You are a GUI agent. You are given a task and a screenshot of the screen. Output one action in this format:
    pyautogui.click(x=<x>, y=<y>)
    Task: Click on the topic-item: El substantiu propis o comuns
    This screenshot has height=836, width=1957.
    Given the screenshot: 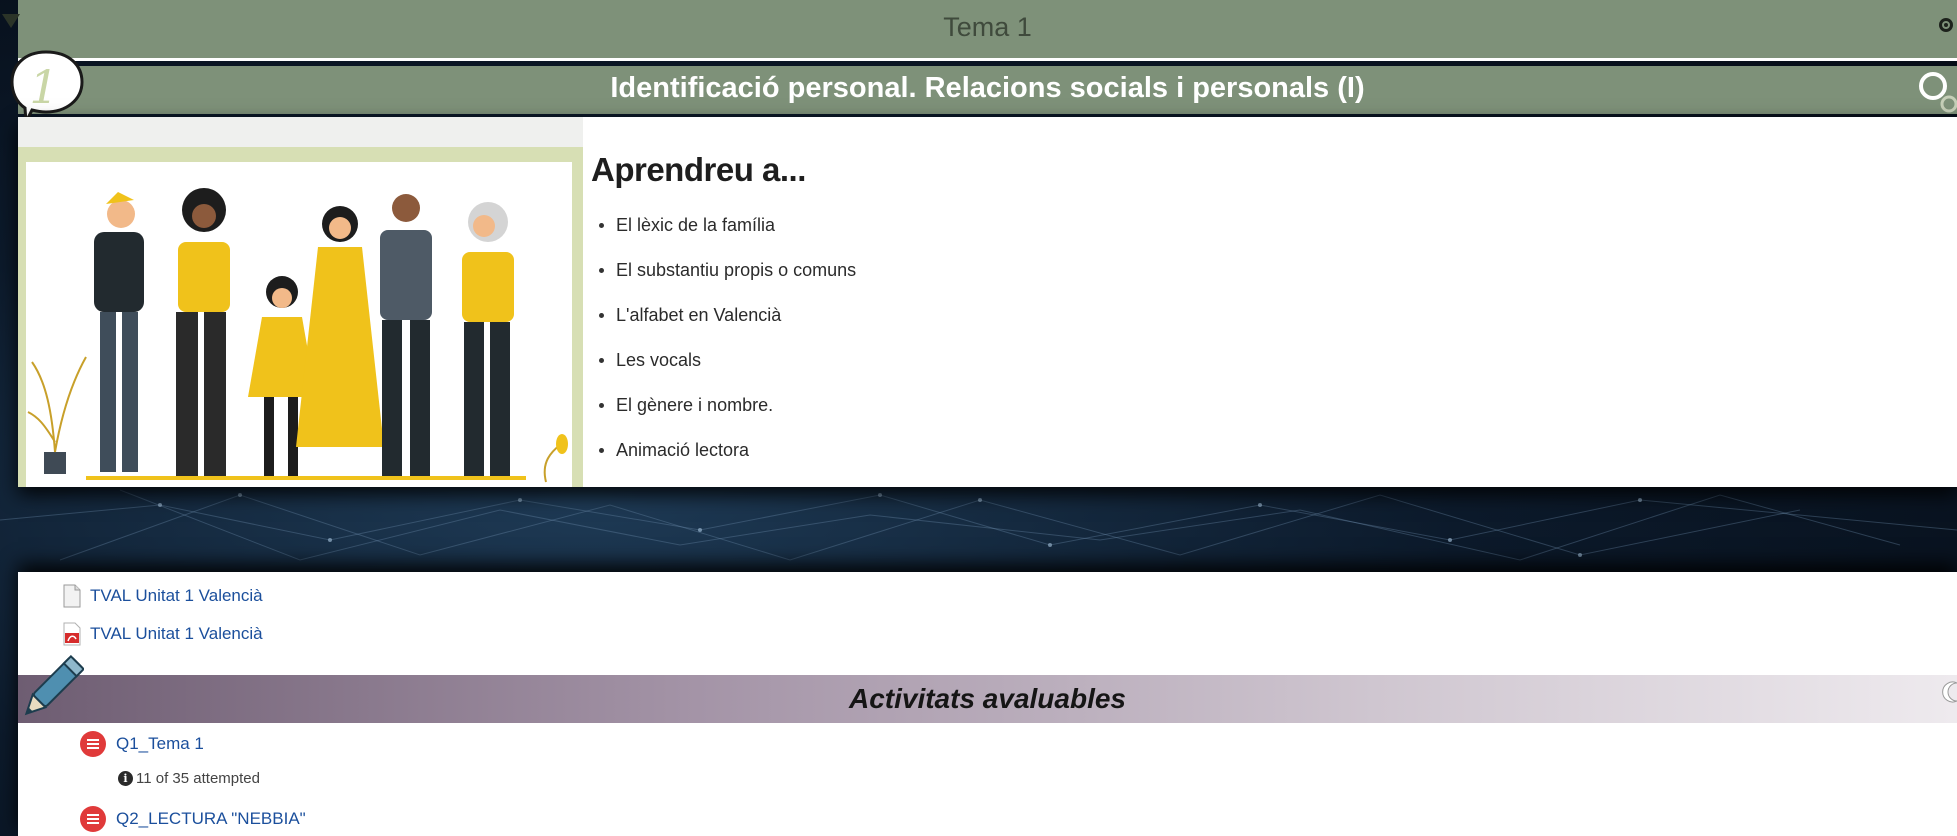 What is the action you would take?
    pyautogui.click(x=727, y=270)
    